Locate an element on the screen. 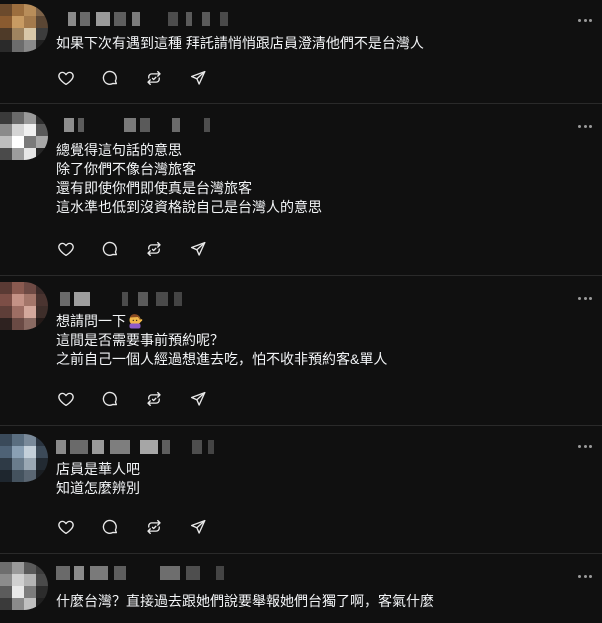 Image resolution: width=602 pixels, height=623 pixels. thread-post: 什麼台灣？直接過去跟她們說要舉報她們台獨了啊，客氣什麼 is located at coordinates (301, 588).